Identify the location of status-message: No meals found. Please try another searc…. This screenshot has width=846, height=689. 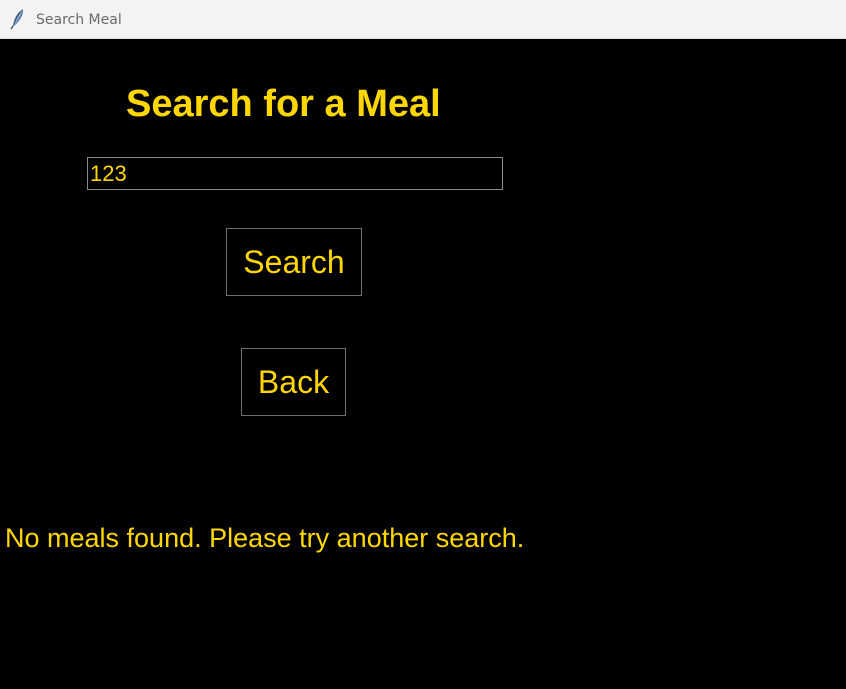
(265, 538).